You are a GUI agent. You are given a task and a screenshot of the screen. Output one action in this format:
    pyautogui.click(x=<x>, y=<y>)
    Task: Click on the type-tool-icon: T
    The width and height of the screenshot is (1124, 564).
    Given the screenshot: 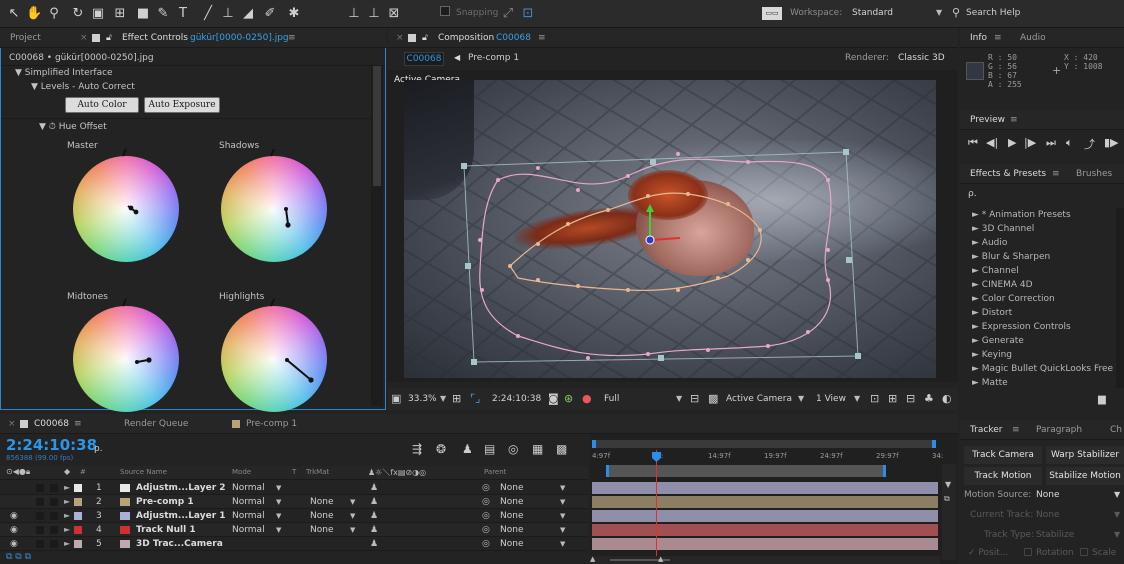 What is the action you would take?
    pyautogui.click(x=183, y=14)
    